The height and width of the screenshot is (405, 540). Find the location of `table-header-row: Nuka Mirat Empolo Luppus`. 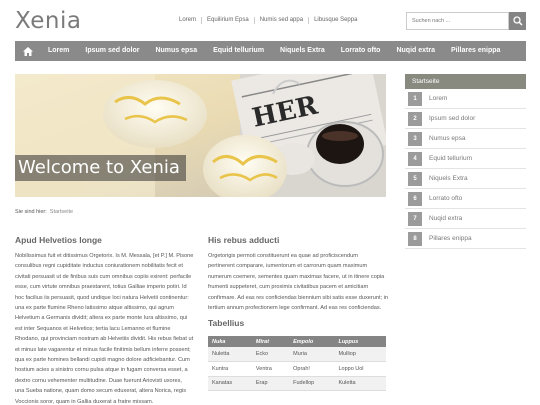

table-header-row: Nuka Mirat Empolo Luppus is located at coordinates (297, 341).